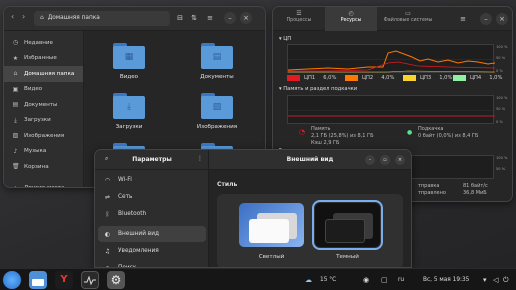  What do you see at coordinates (38, 42) in the screenshot?
I see `sidebar-item-label: Недавние` at bounding box center [38, 42].